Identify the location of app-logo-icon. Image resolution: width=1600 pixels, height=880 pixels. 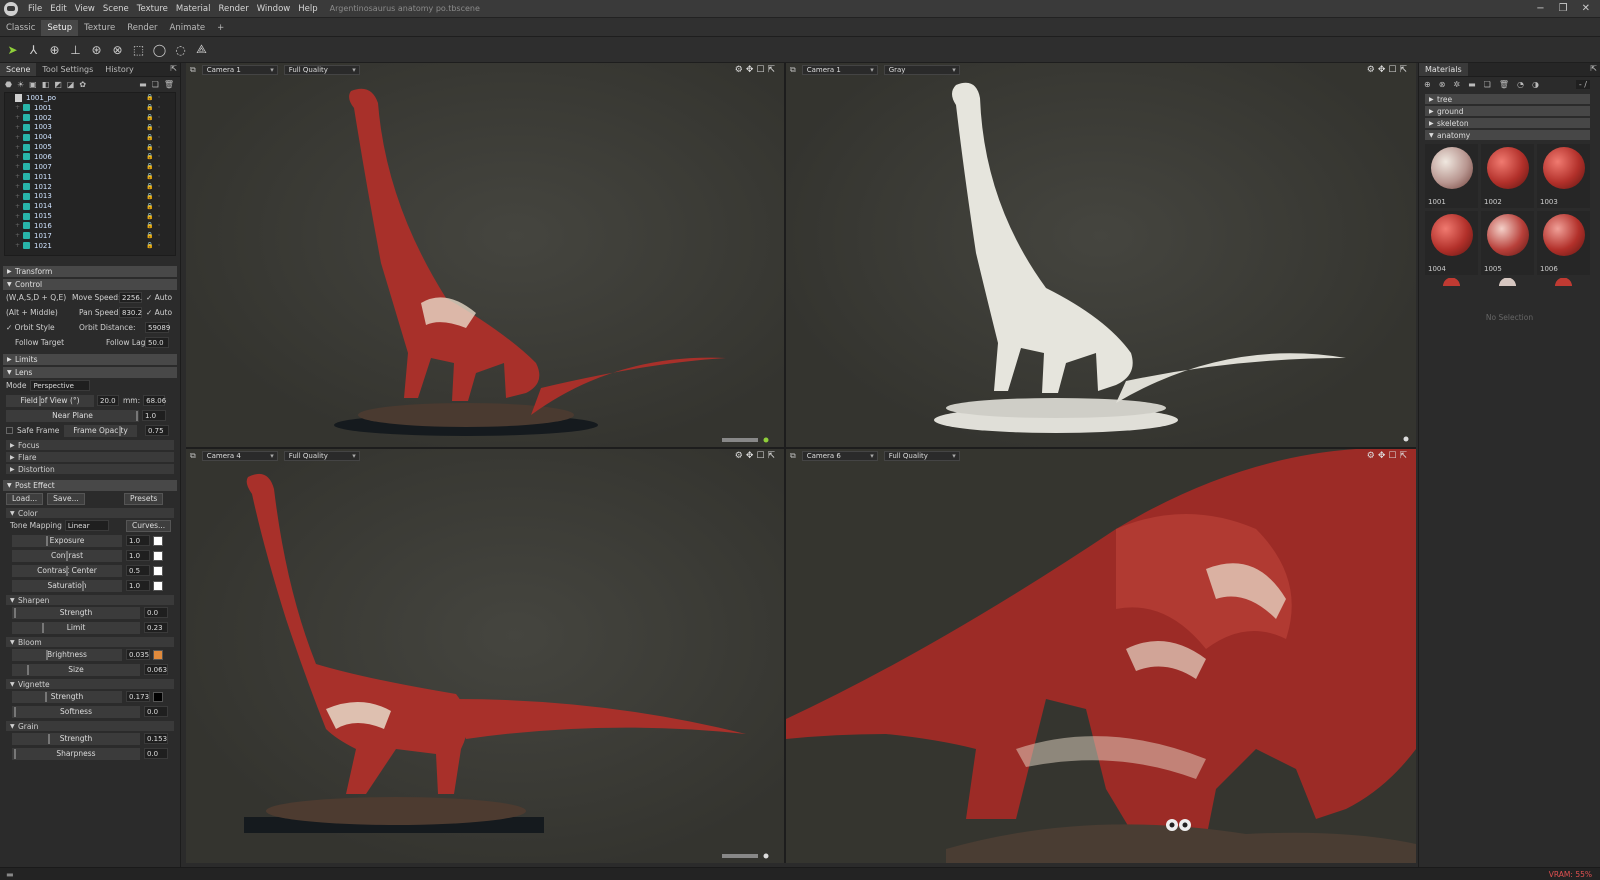
(11, 8).